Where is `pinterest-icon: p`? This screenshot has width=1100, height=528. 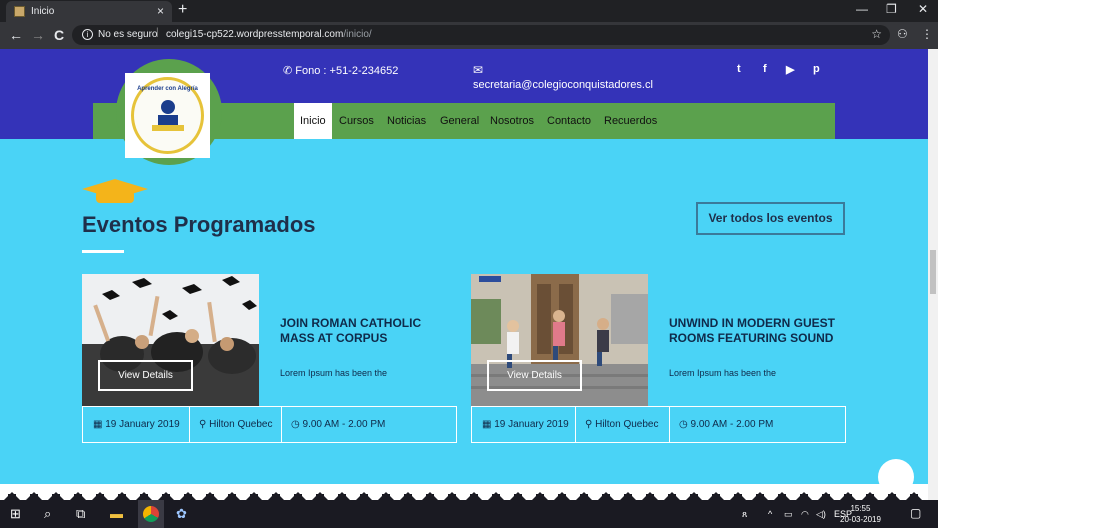
pinterest-icon: p is located at coordinates (816, 69).